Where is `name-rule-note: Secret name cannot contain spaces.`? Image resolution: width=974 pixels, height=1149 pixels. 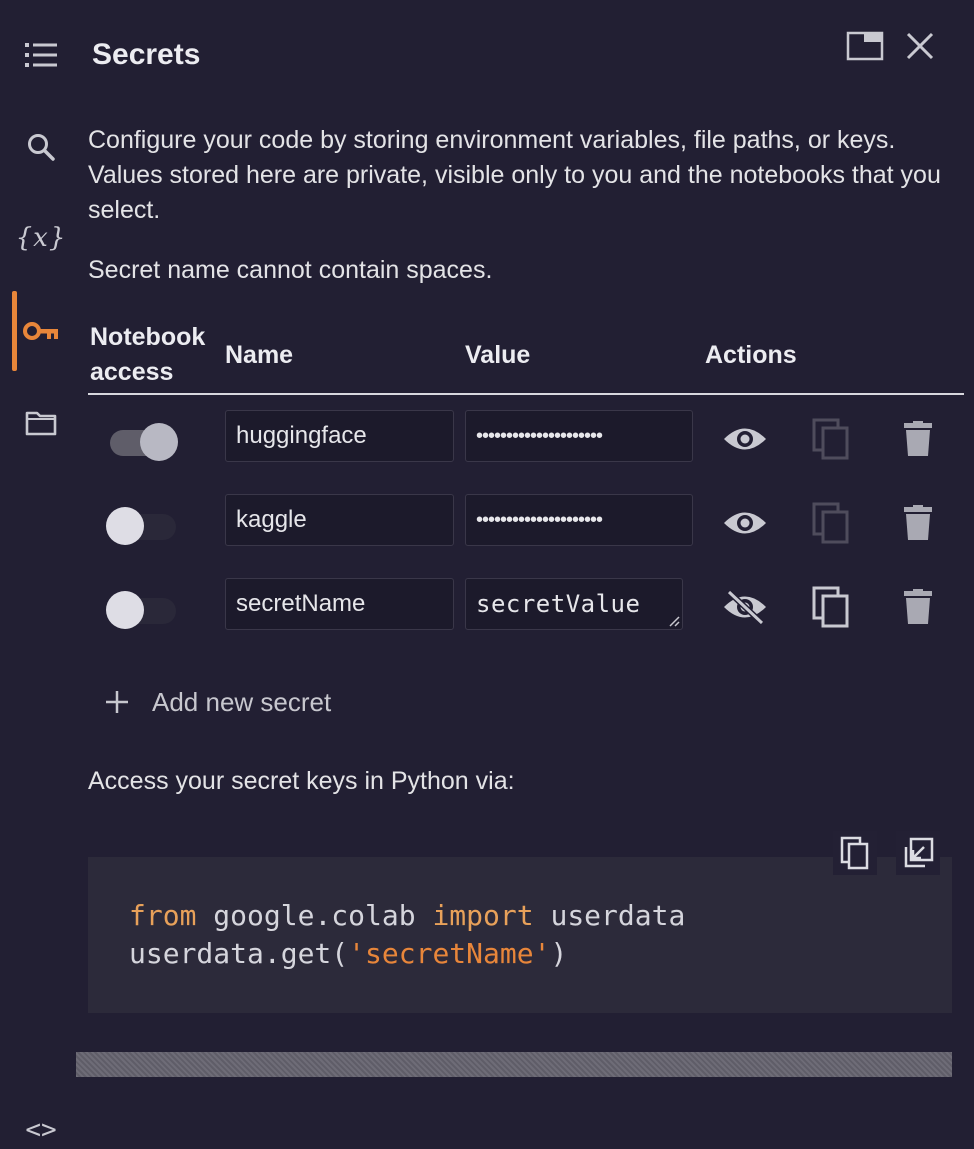 name-rule-note: Secret name cannot contain spaces. is located at coordinates (290, 270).